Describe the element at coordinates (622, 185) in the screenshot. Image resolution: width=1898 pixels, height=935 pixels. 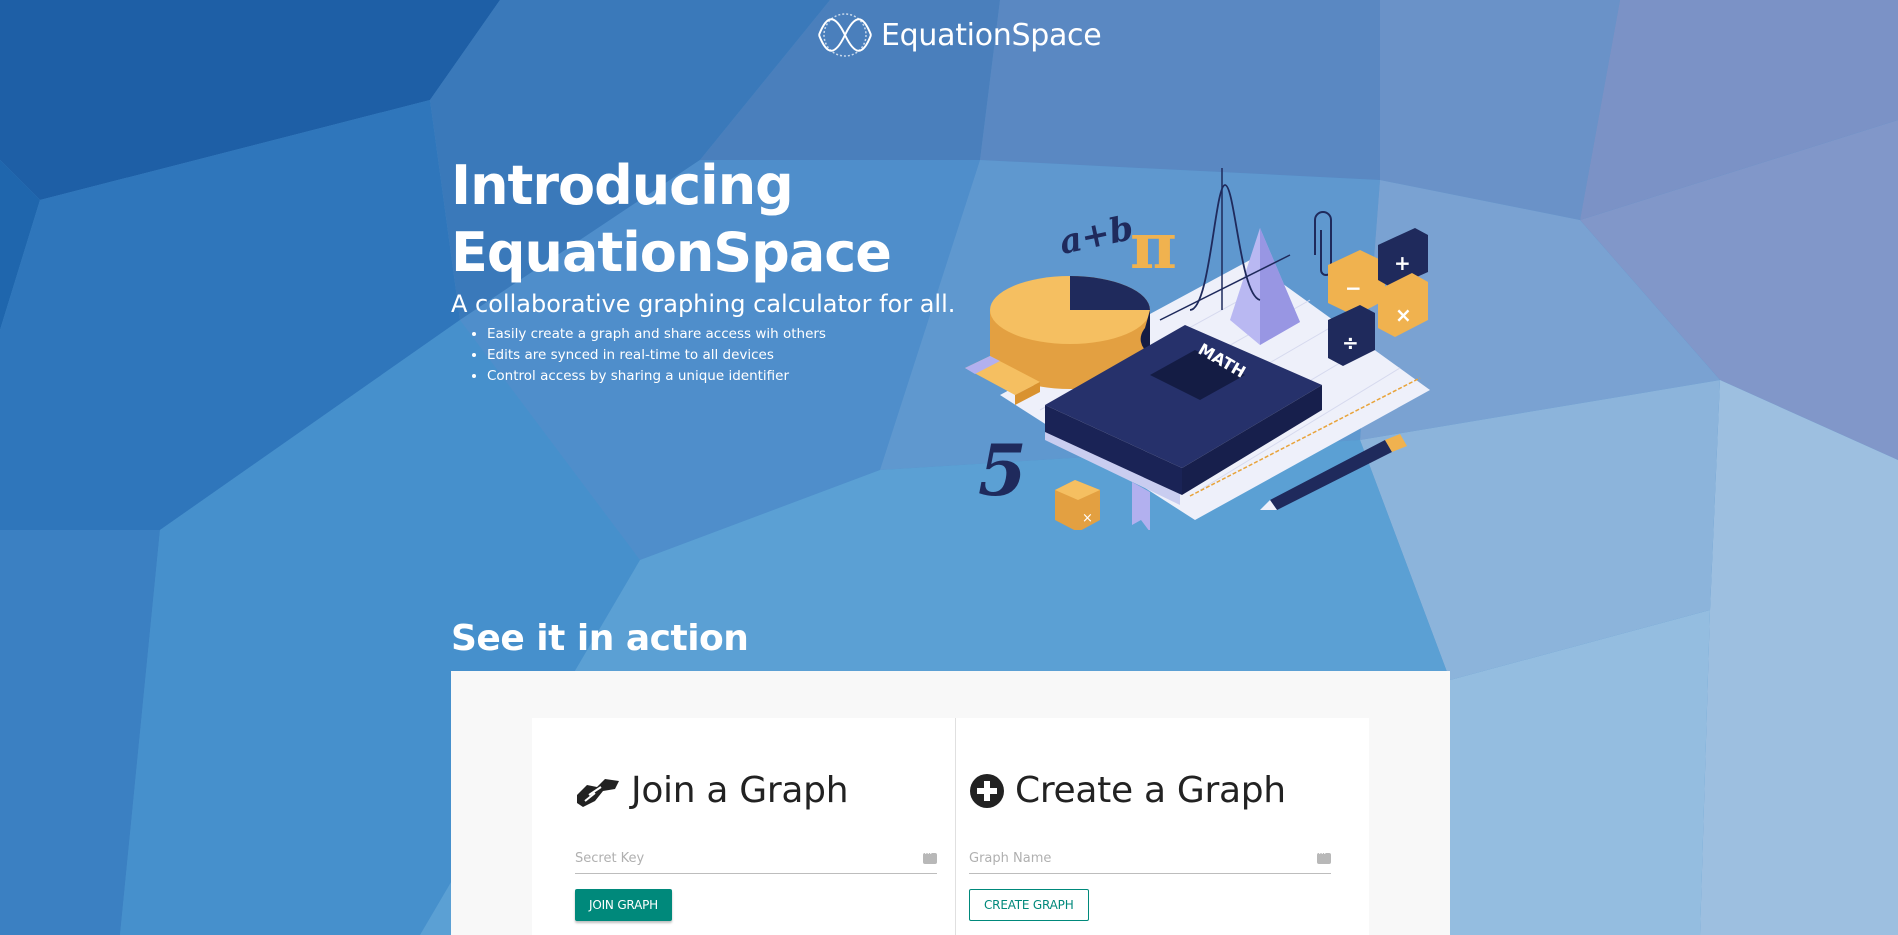
I see `hero-title-line1: Introducing` at that location.